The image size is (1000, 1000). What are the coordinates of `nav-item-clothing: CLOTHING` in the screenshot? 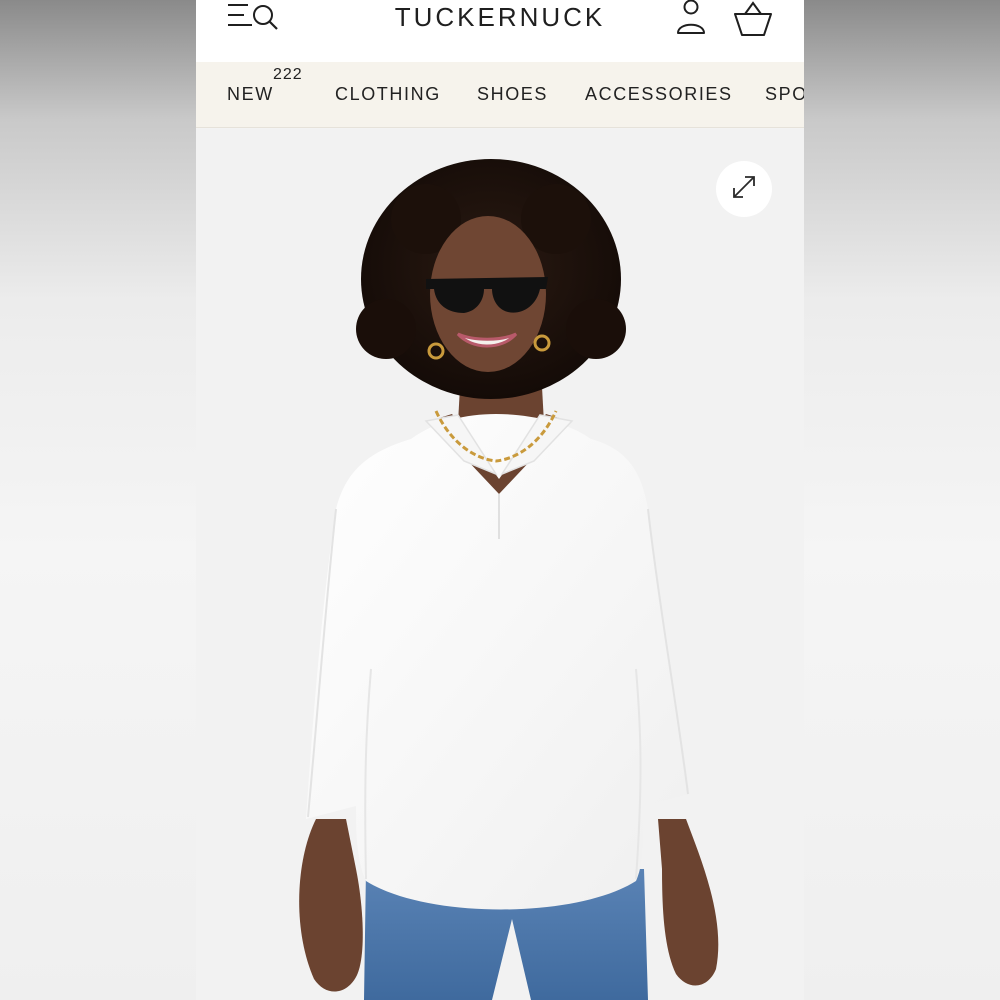 It's located at (388, 94).